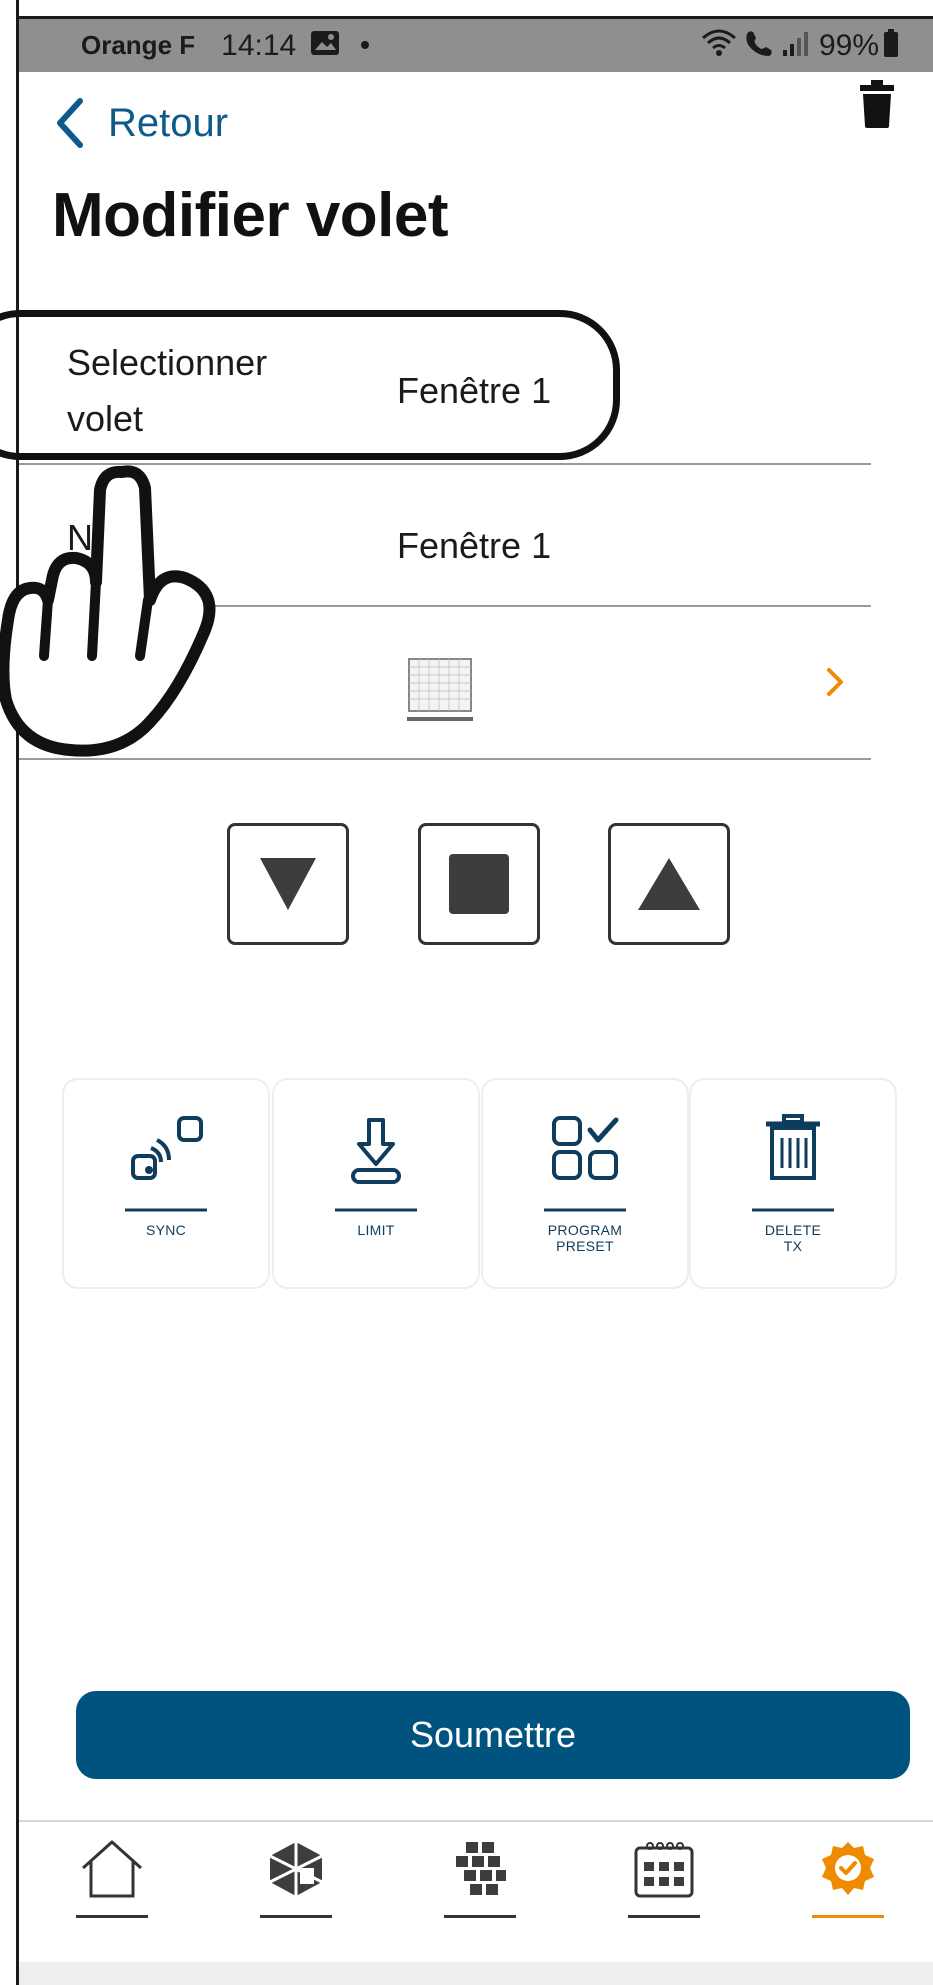 The height and width of the screenshot is (1985, 933). I want to click on program-preset-icon, so click(585, 1164).